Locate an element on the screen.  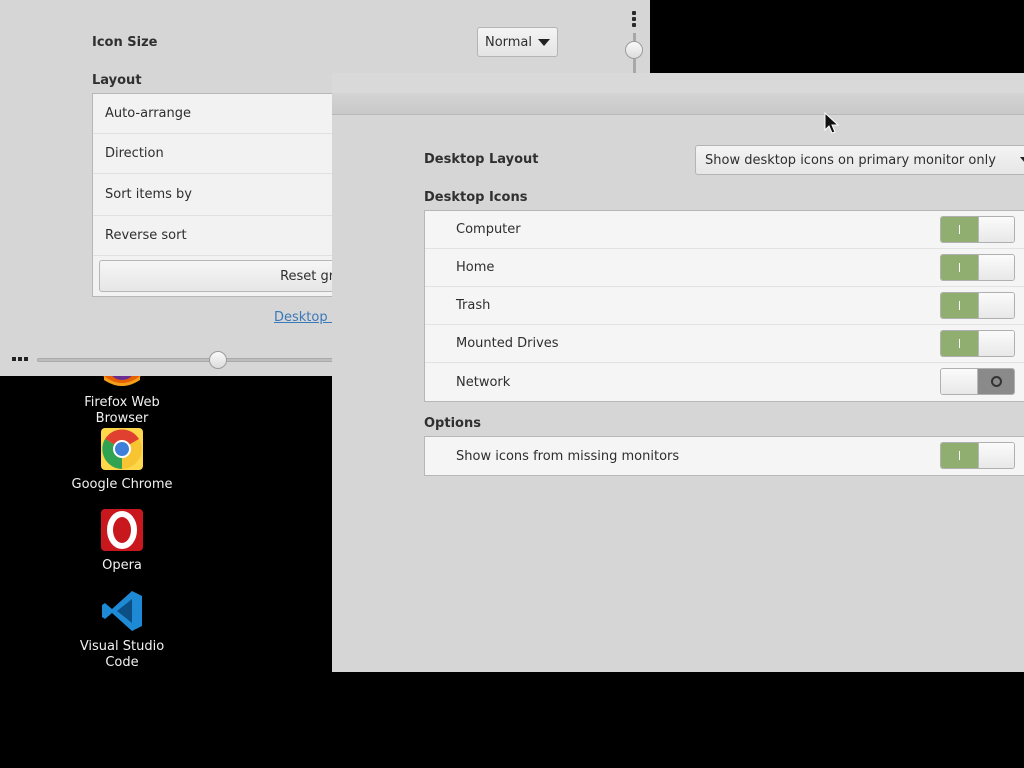
home-toggle is located at coordinates (977, 267).